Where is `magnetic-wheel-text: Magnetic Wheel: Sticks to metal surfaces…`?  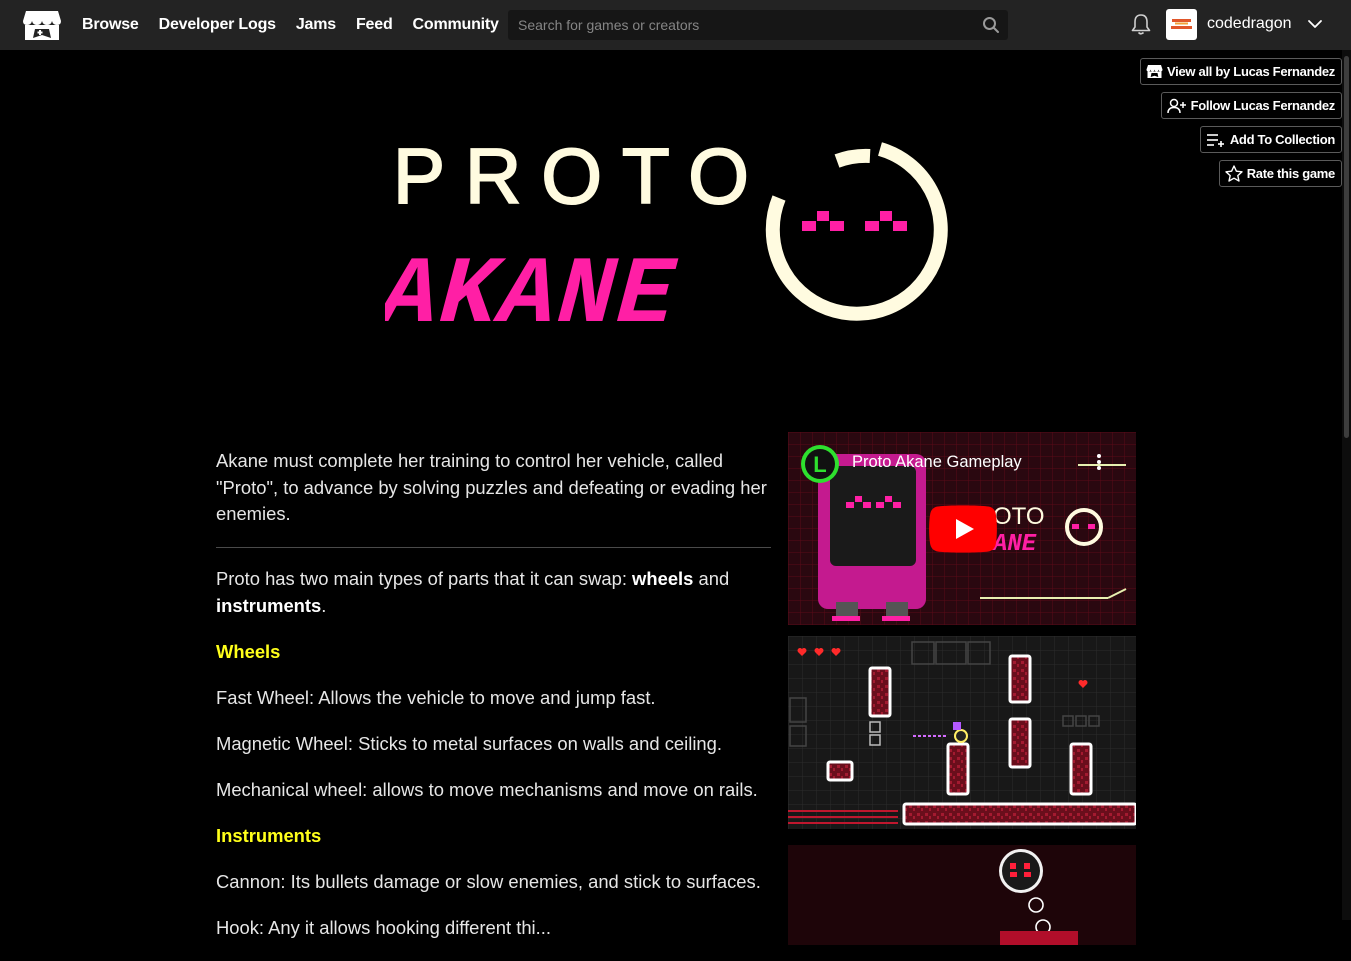 magnetic-wheel-text: Magnetic Wheel: Sticks to metal surfaces… is located at coordinates (469, 743).